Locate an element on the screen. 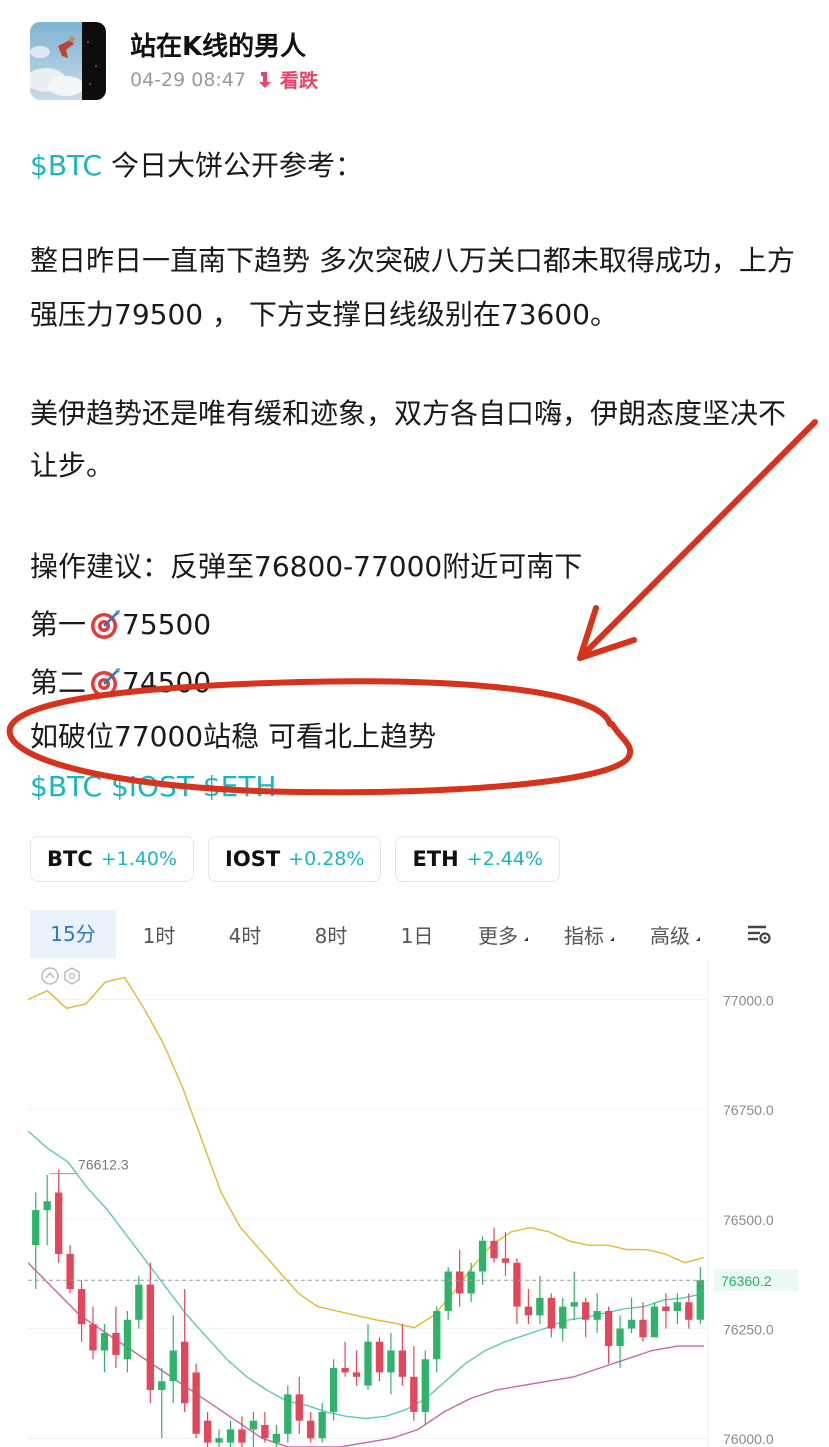  chart-settings-button is located at coordinates (759, 934).